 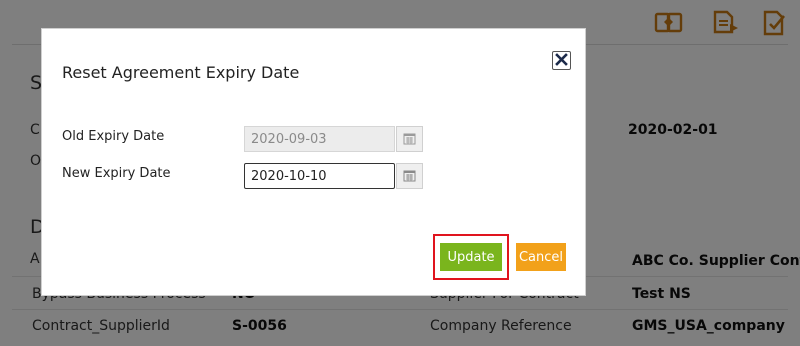 What do you see at coordinates (116, 173) in the screenshot?
I see `new-expiry-label: New Expiry Date` at bounding box center [116, 173].